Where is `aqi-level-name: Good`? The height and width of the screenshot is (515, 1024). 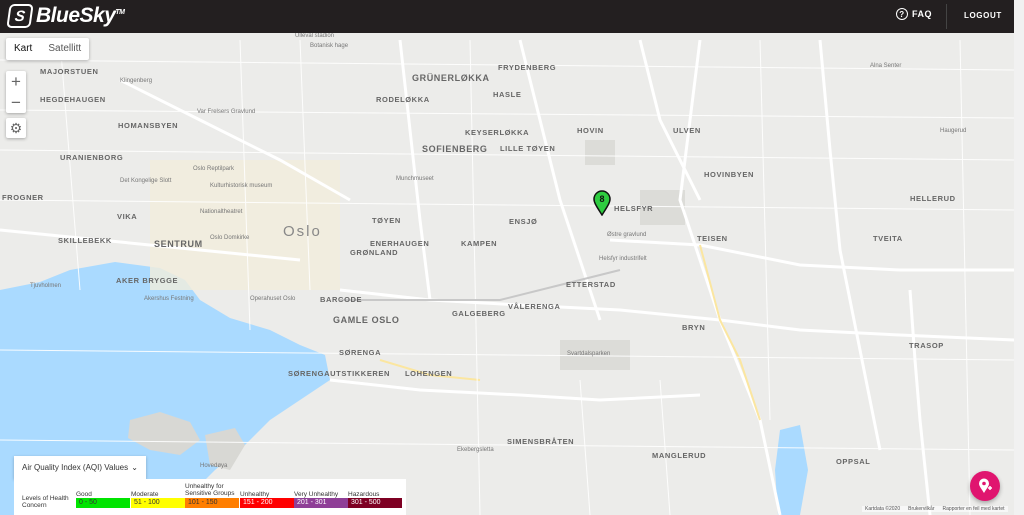 aqi-level-name: Good is located at coordinates (84, 494).